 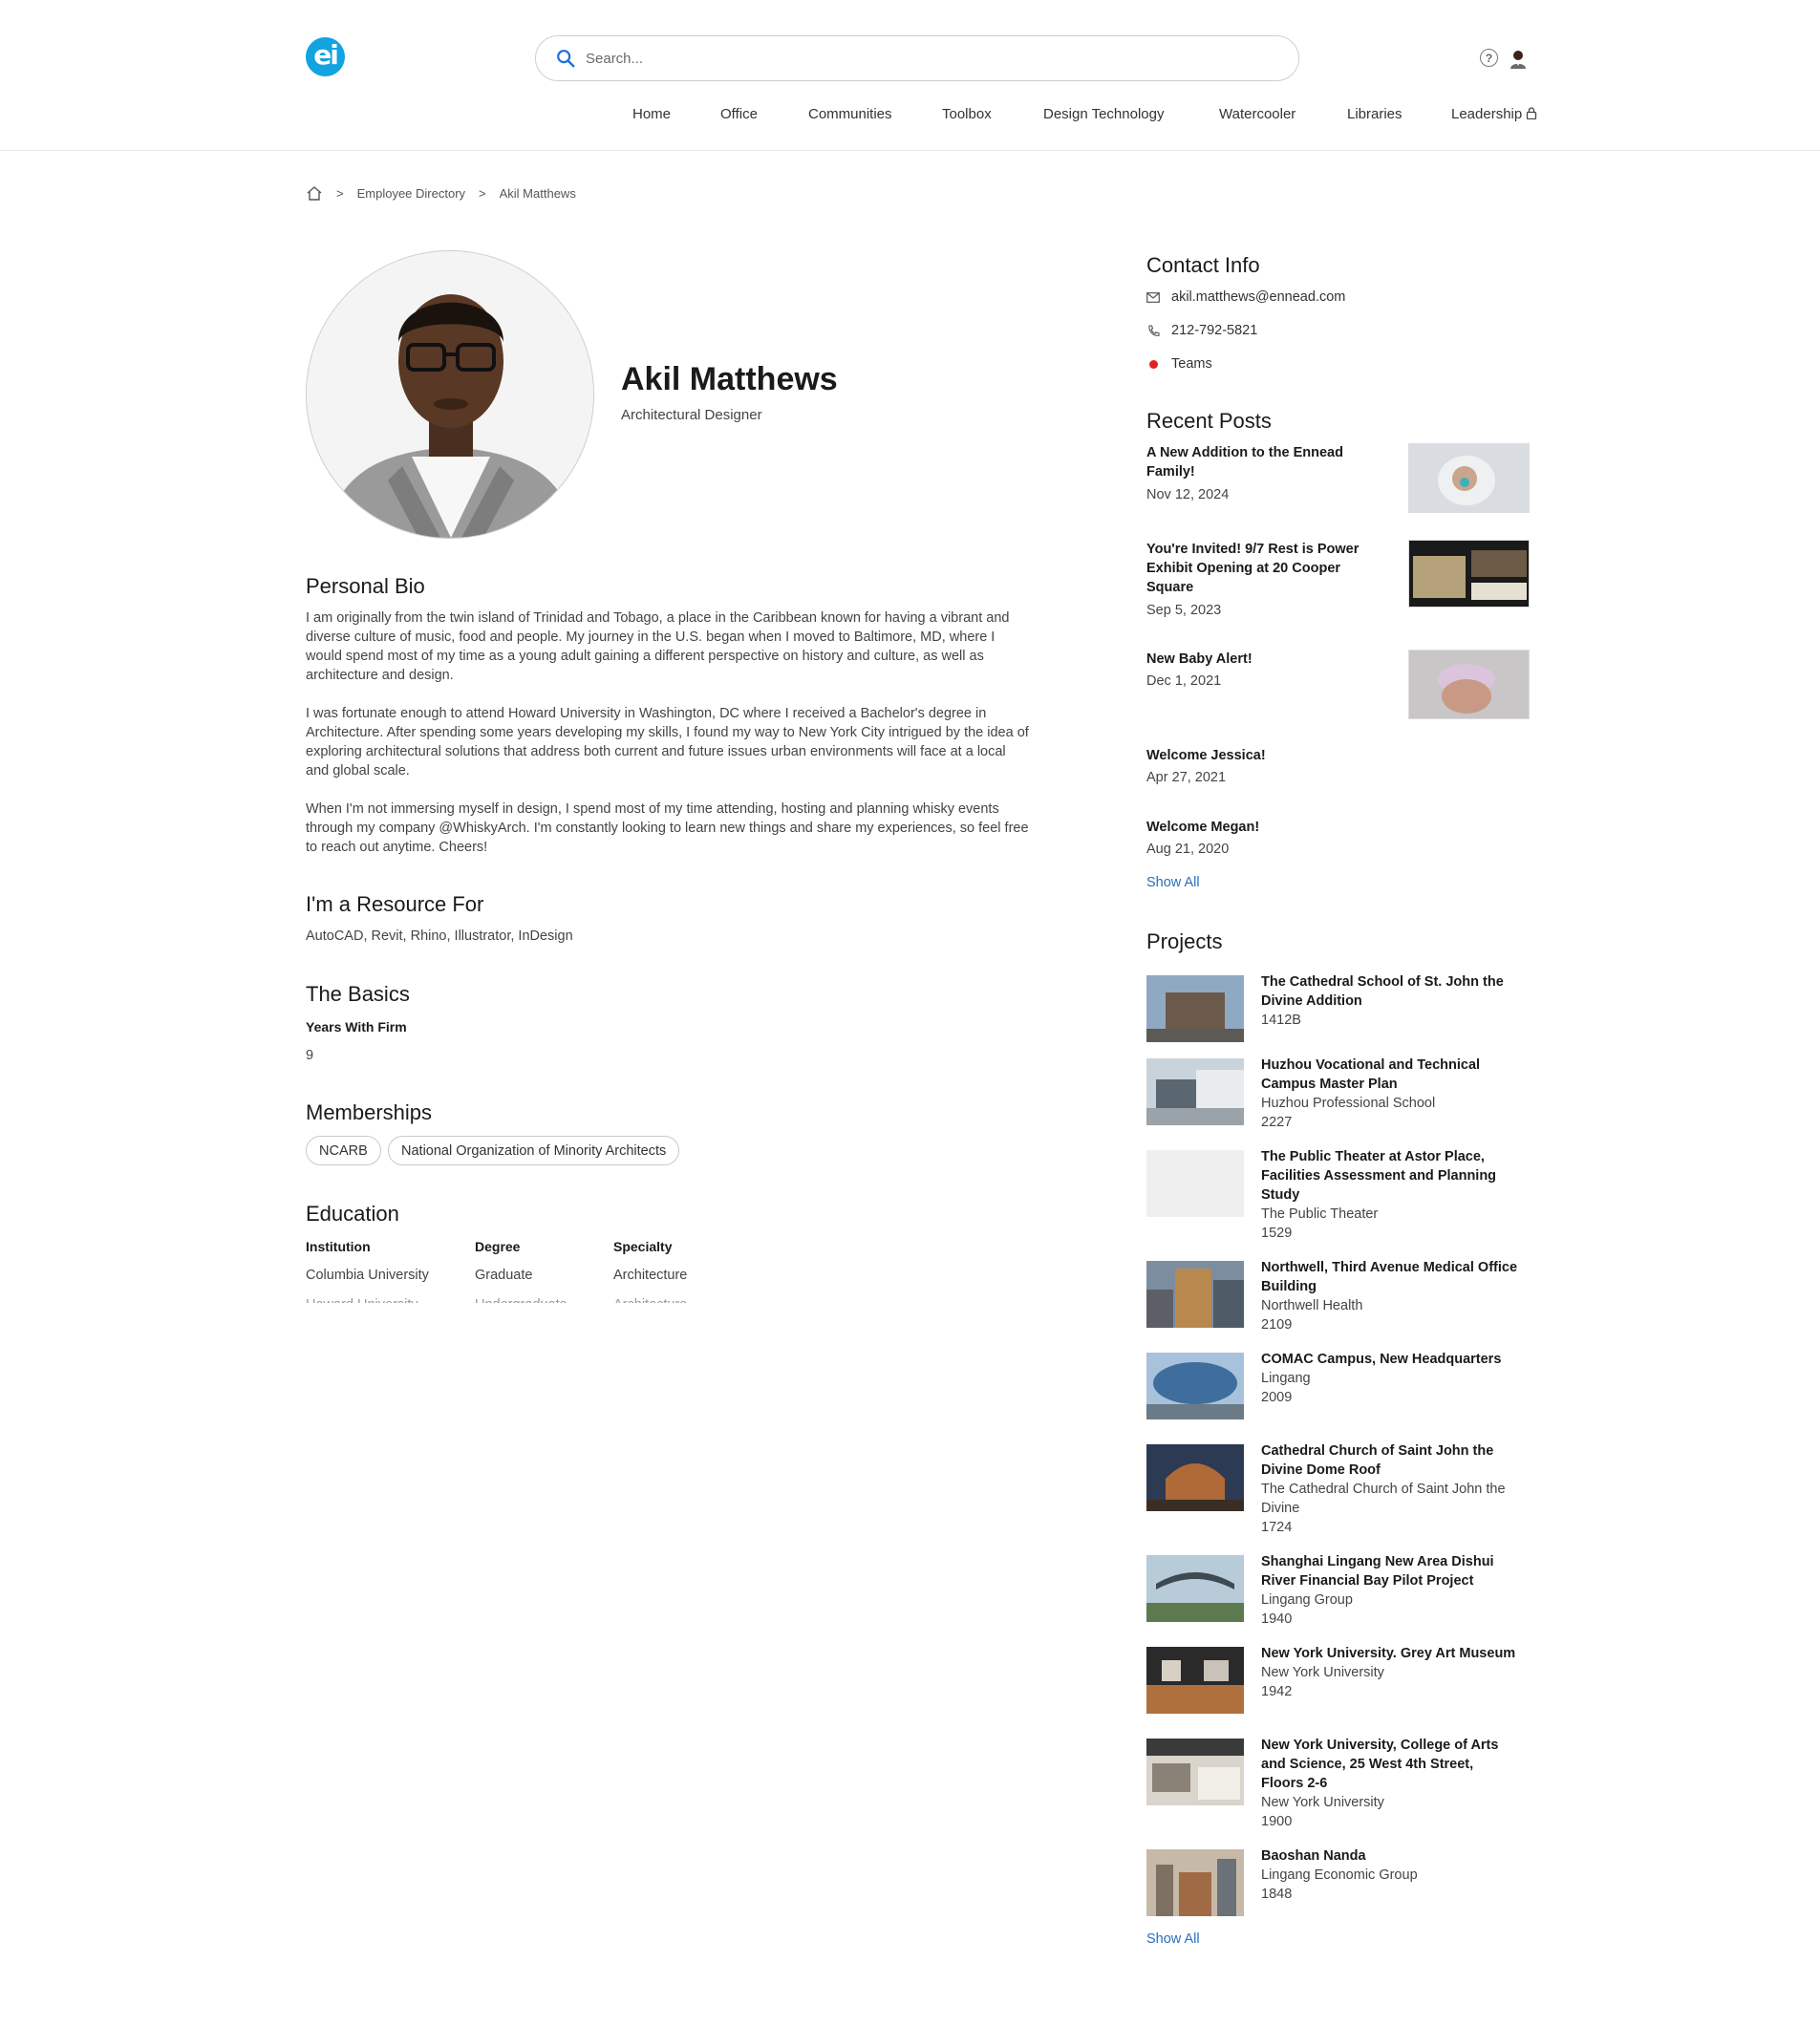 What do you see at coordinates (1489, 58) in the screenshot?
I see `help-icon: ?` at bounding box center [1489, 58].